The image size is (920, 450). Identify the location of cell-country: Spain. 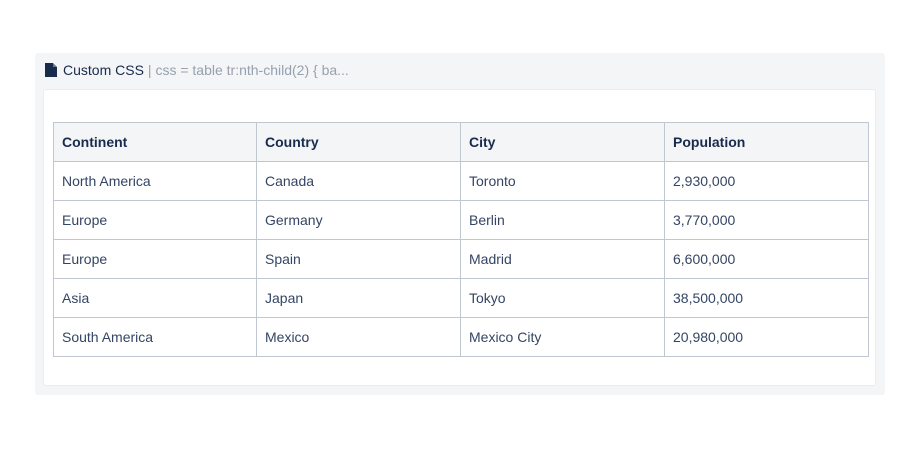
(358, 259).